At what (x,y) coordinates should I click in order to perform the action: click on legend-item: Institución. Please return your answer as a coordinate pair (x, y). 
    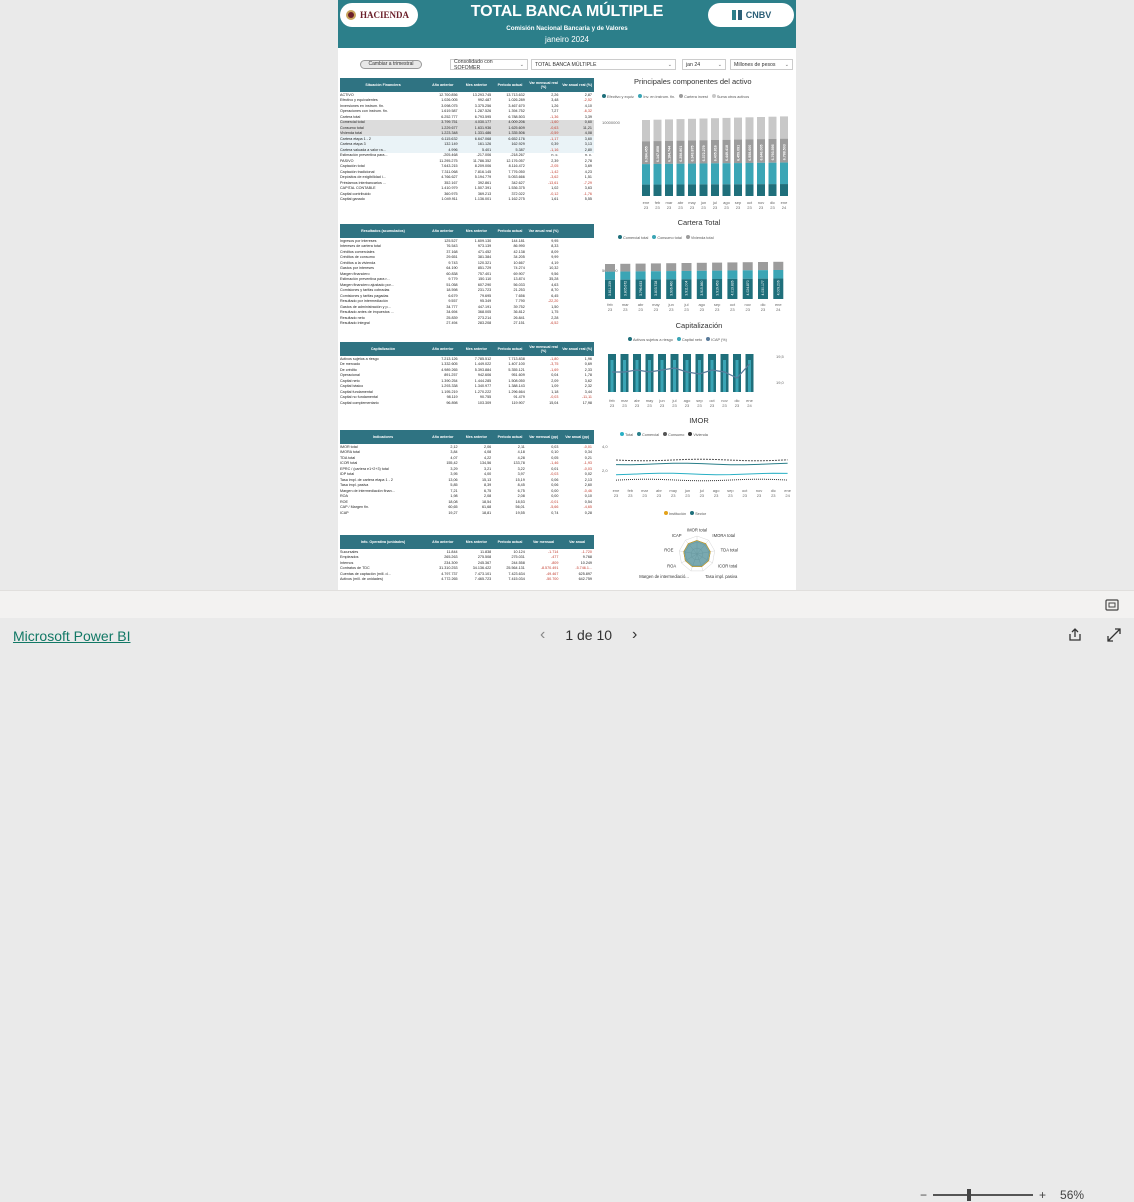
    Looking at the image, I should click on (675, 513).